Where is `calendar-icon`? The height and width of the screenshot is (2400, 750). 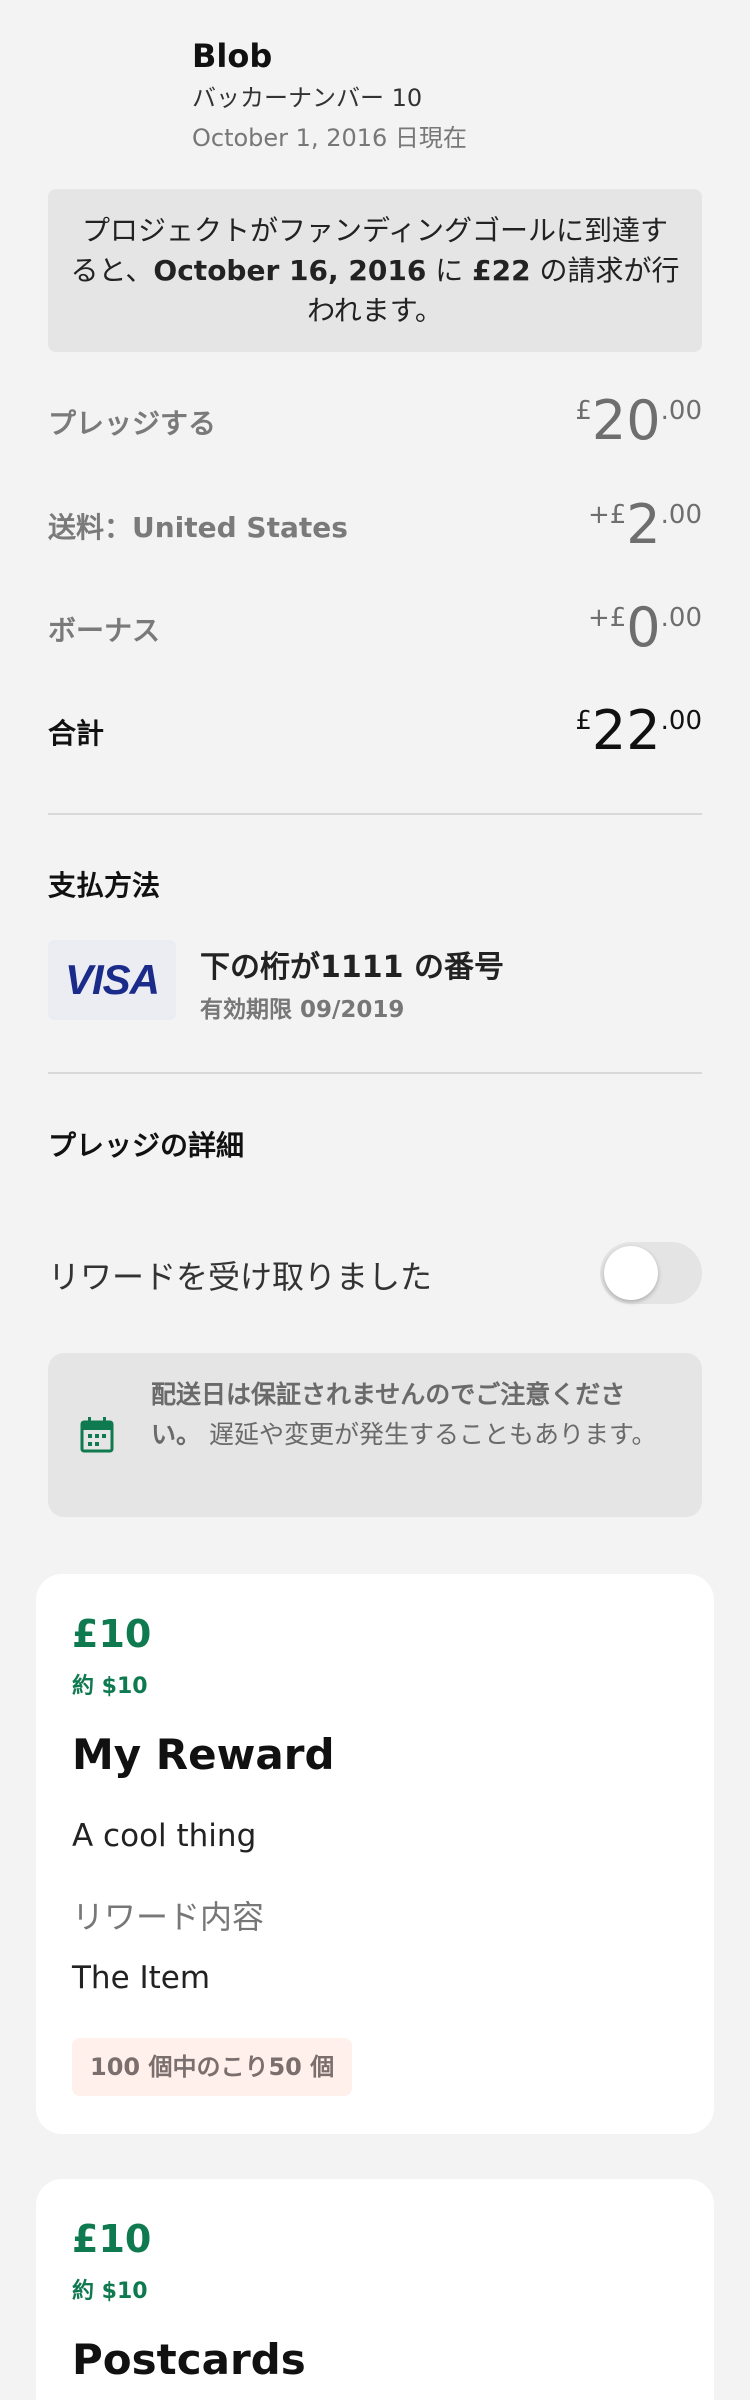 calendar-icon is located at coordinates (97, 1435).